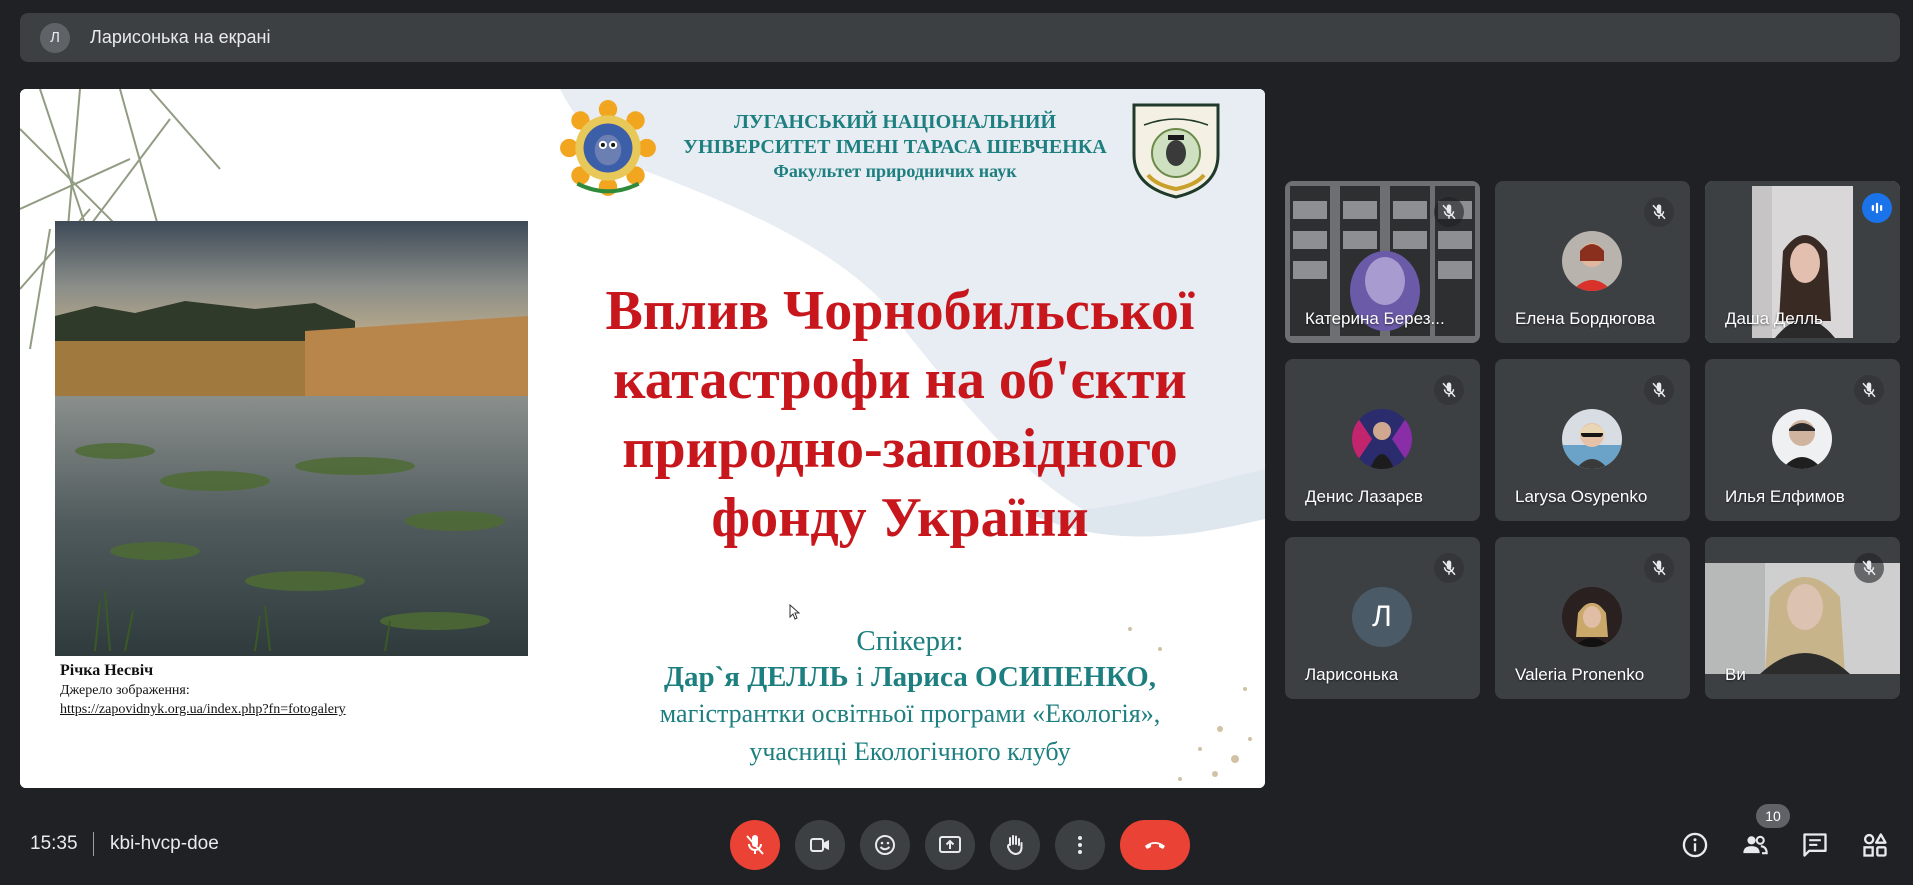 Image resolution: width=1913 pixels, height=885 pixels. I want to click on leave-call-button, so click(1155, 845).